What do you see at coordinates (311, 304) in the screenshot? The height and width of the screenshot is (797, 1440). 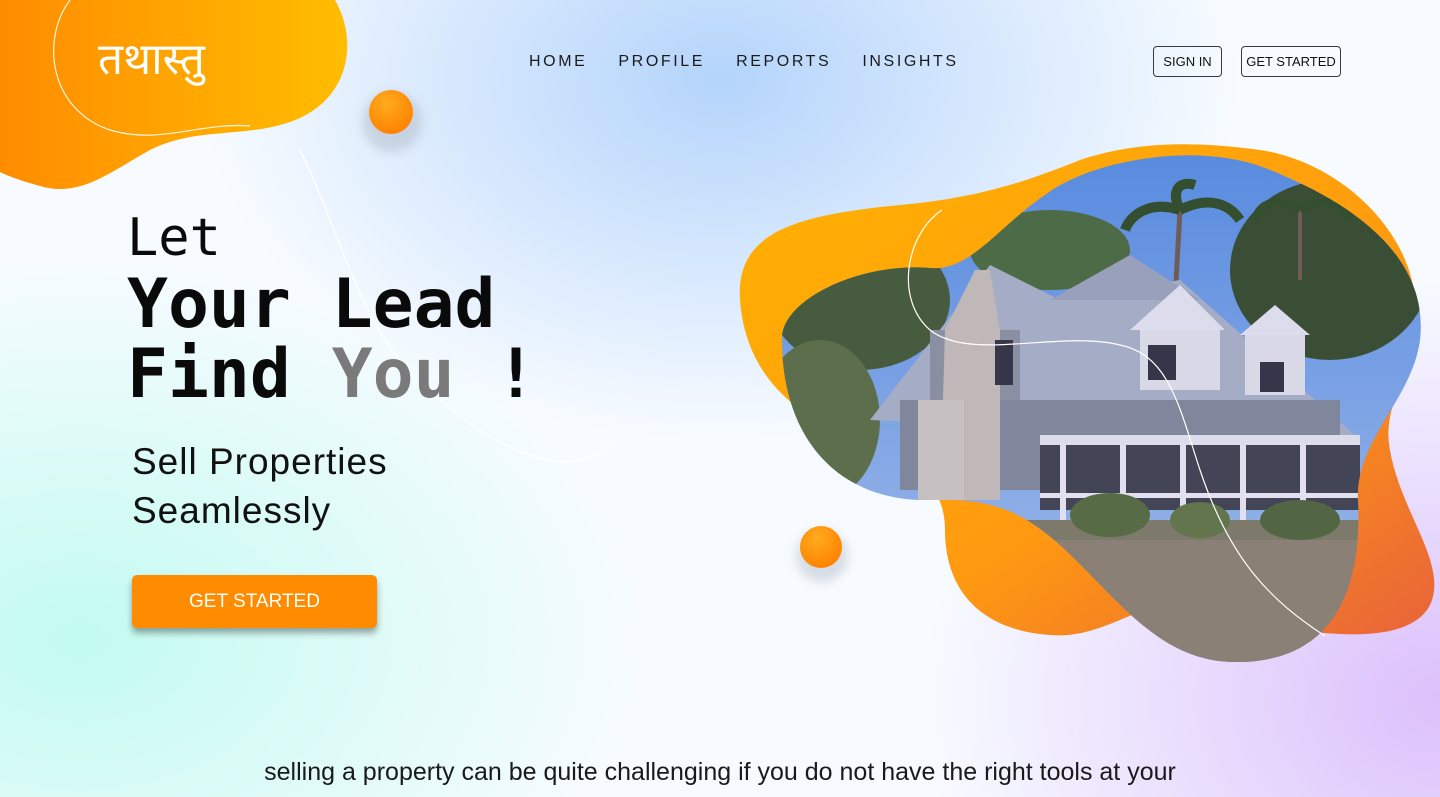 I see `headline-line-2: Your Lead` at bounding box center [311, 304].